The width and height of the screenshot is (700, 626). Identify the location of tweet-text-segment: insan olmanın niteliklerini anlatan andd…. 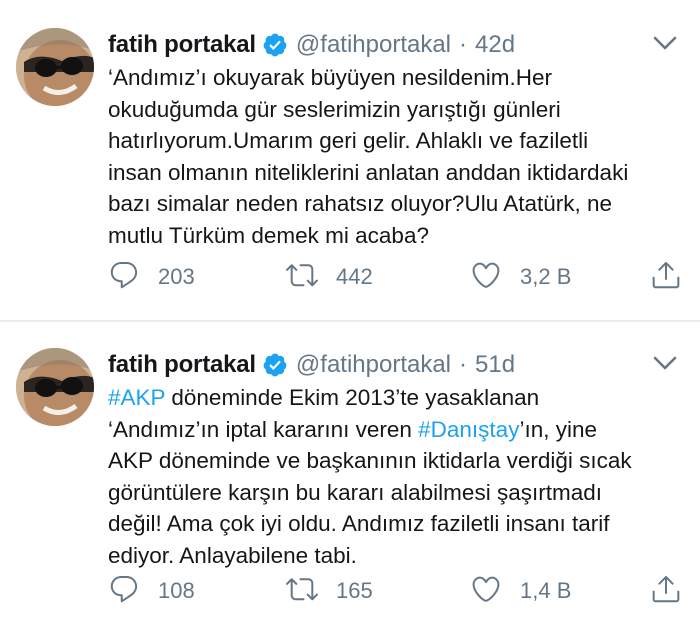
(368, 172).